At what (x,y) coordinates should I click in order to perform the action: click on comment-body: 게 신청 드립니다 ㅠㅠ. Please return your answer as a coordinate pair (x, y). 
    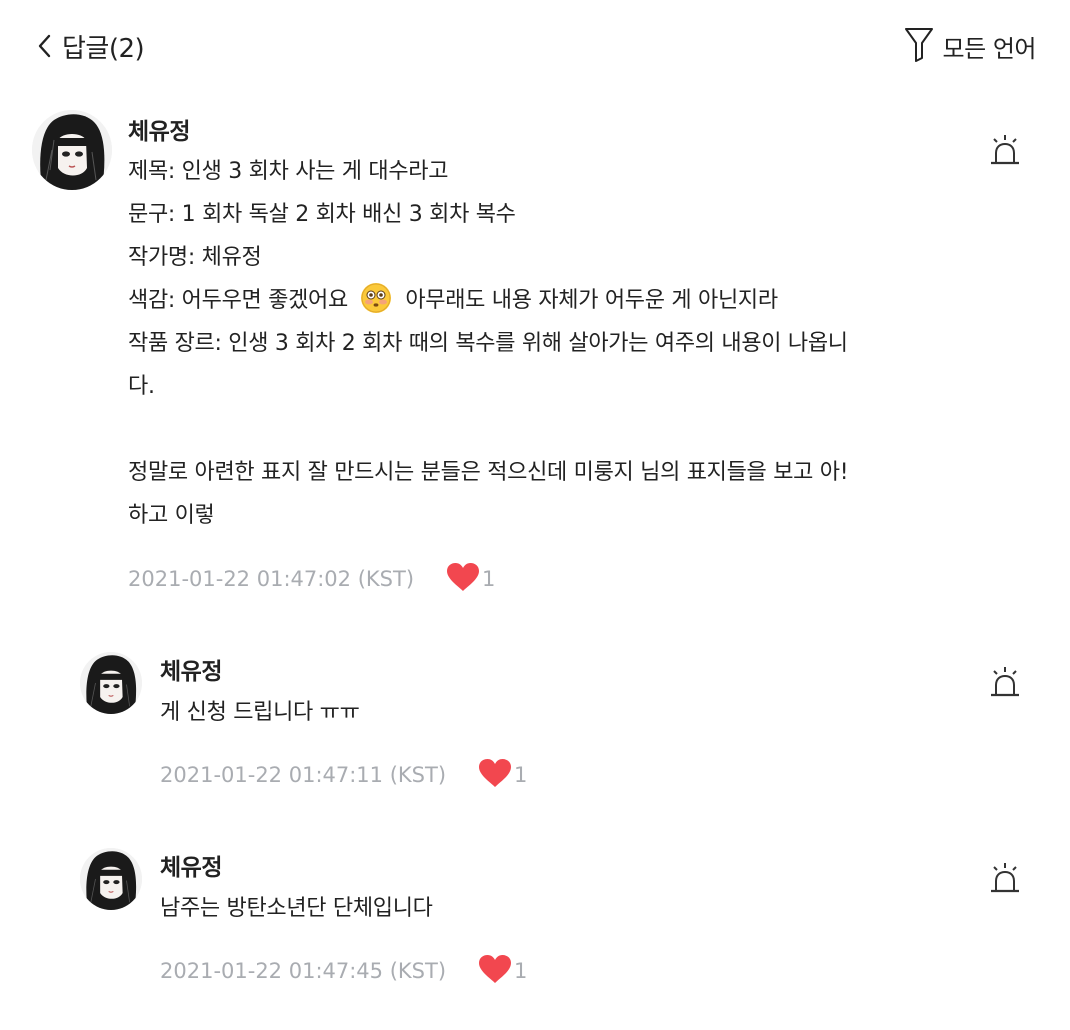
    Looking at the image, I should click on (260, 712).